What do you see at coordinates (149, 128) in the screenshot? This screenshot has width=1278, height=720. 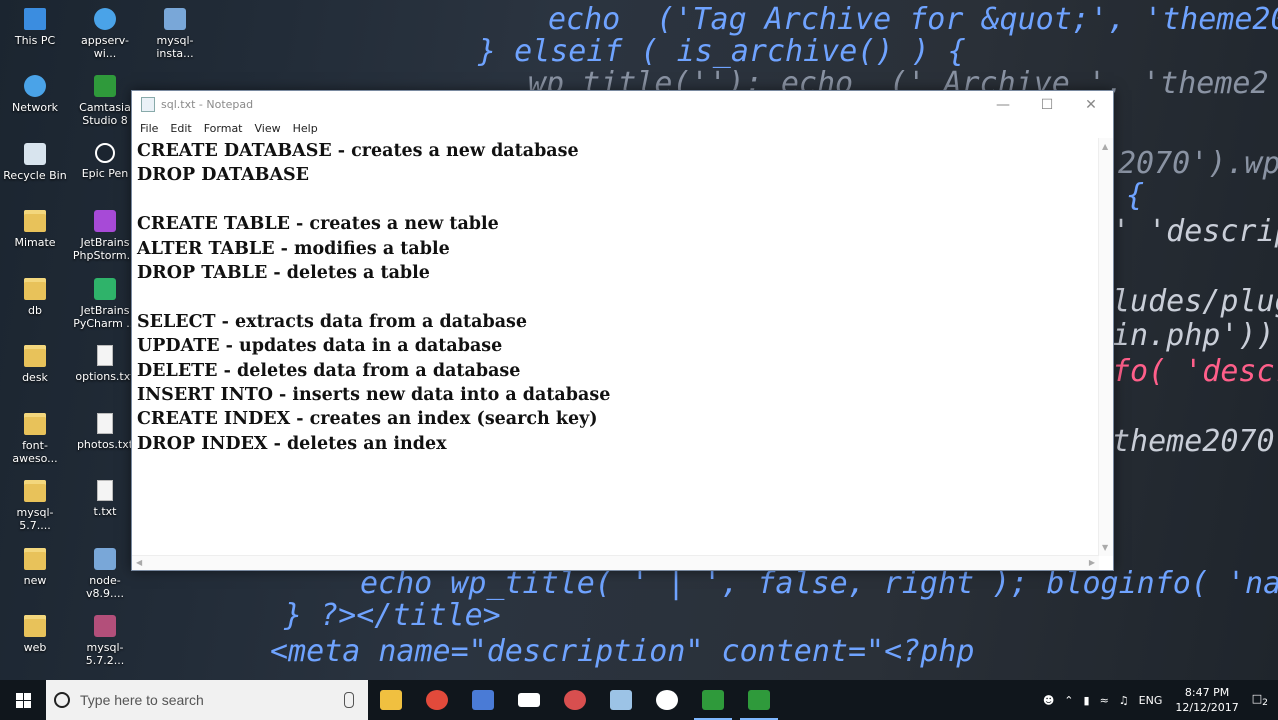 I see `menu-file: File` at bounding box center [149, 128].